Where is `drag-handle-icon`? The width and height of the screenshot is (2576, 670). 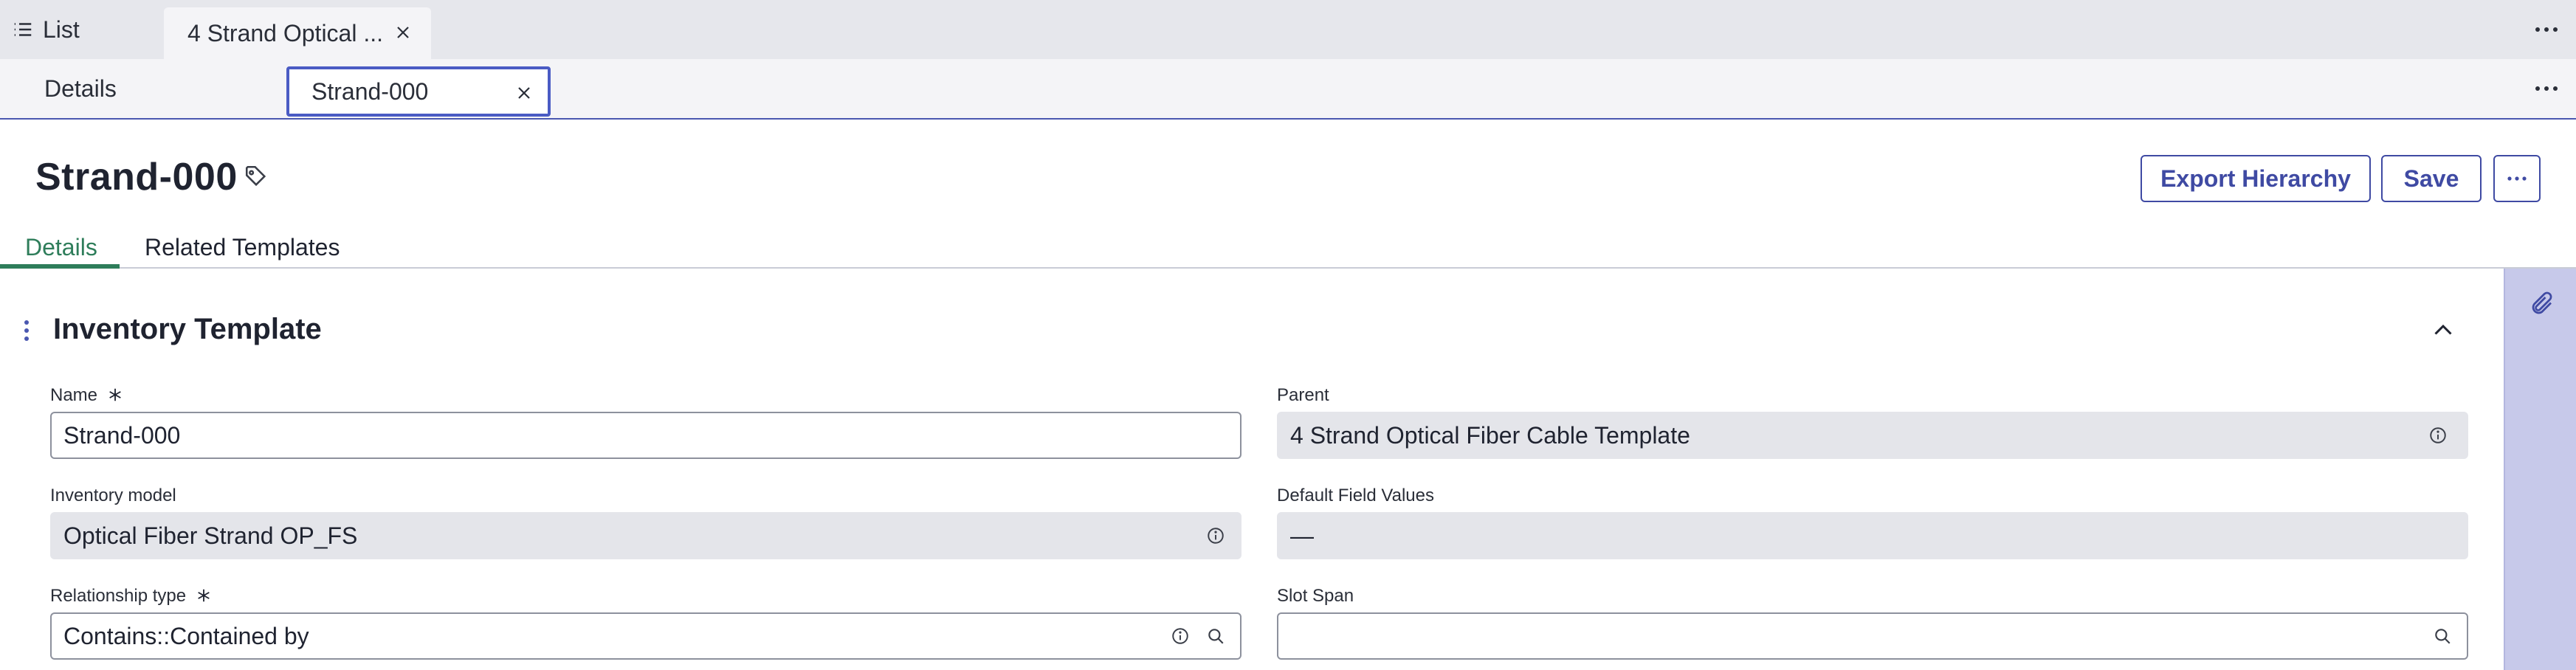 drag-handle-icon is located at coordinates (27, 330).